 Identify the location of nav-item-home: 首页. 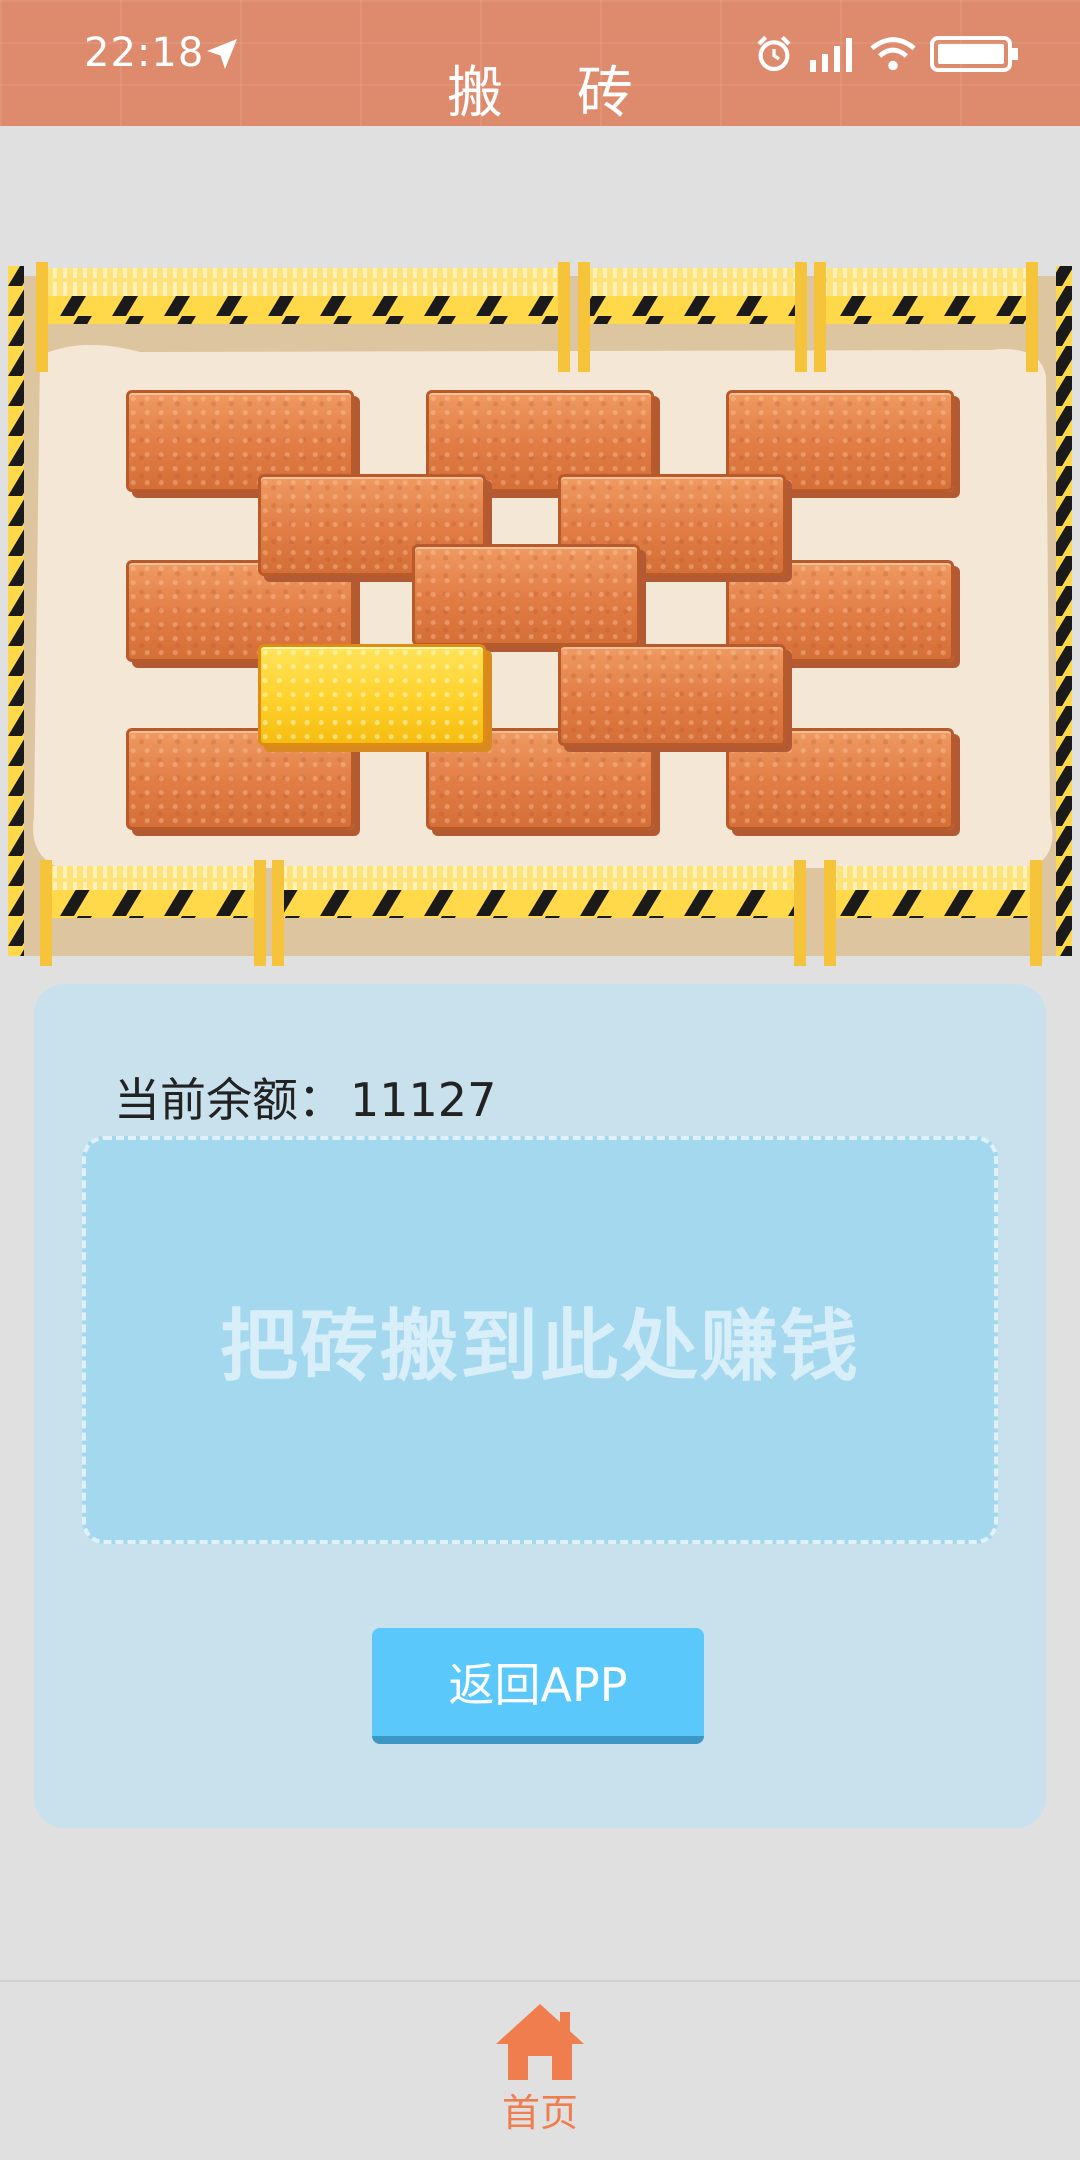
(540, 2067).